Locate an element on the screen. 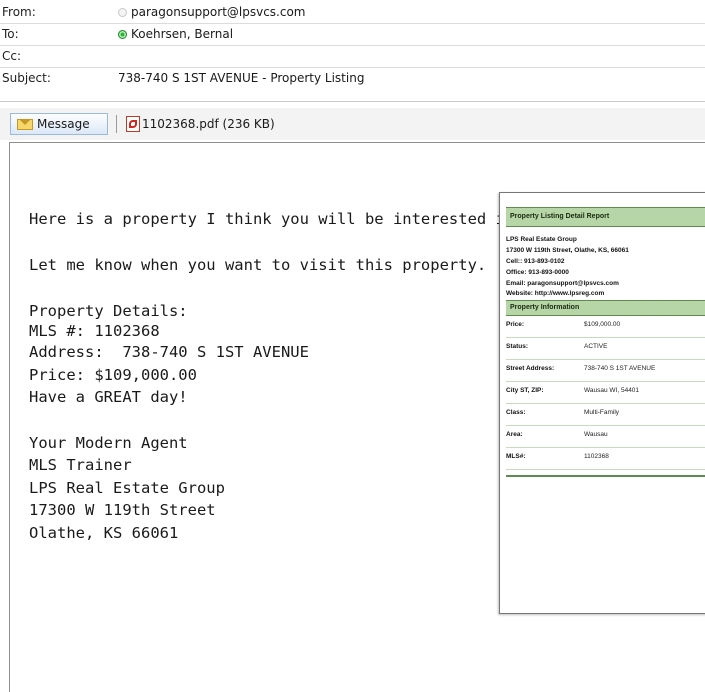 The height and width of the screenshot is (692, 705). signature-company: LPS Real Estate Group is located at coordinates (127, 488).